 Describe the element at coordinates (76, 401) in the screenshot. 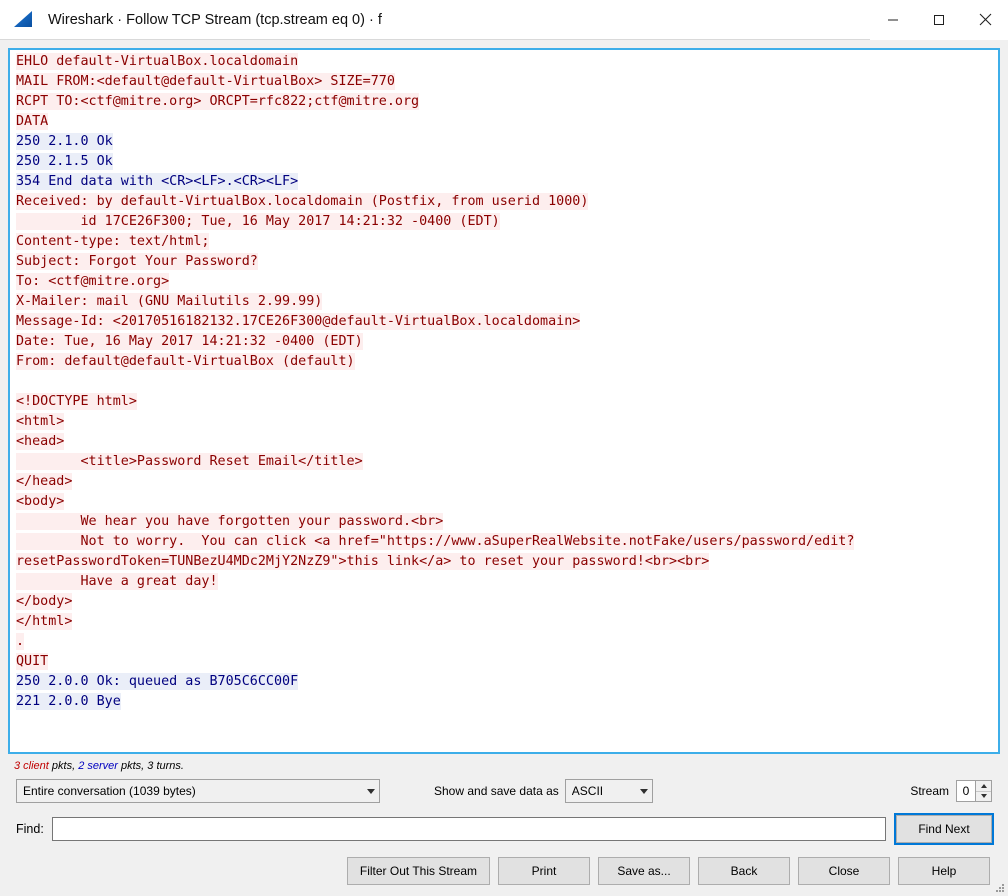

I see `stream-line-client: <!DOCTYPE html>` at that location.